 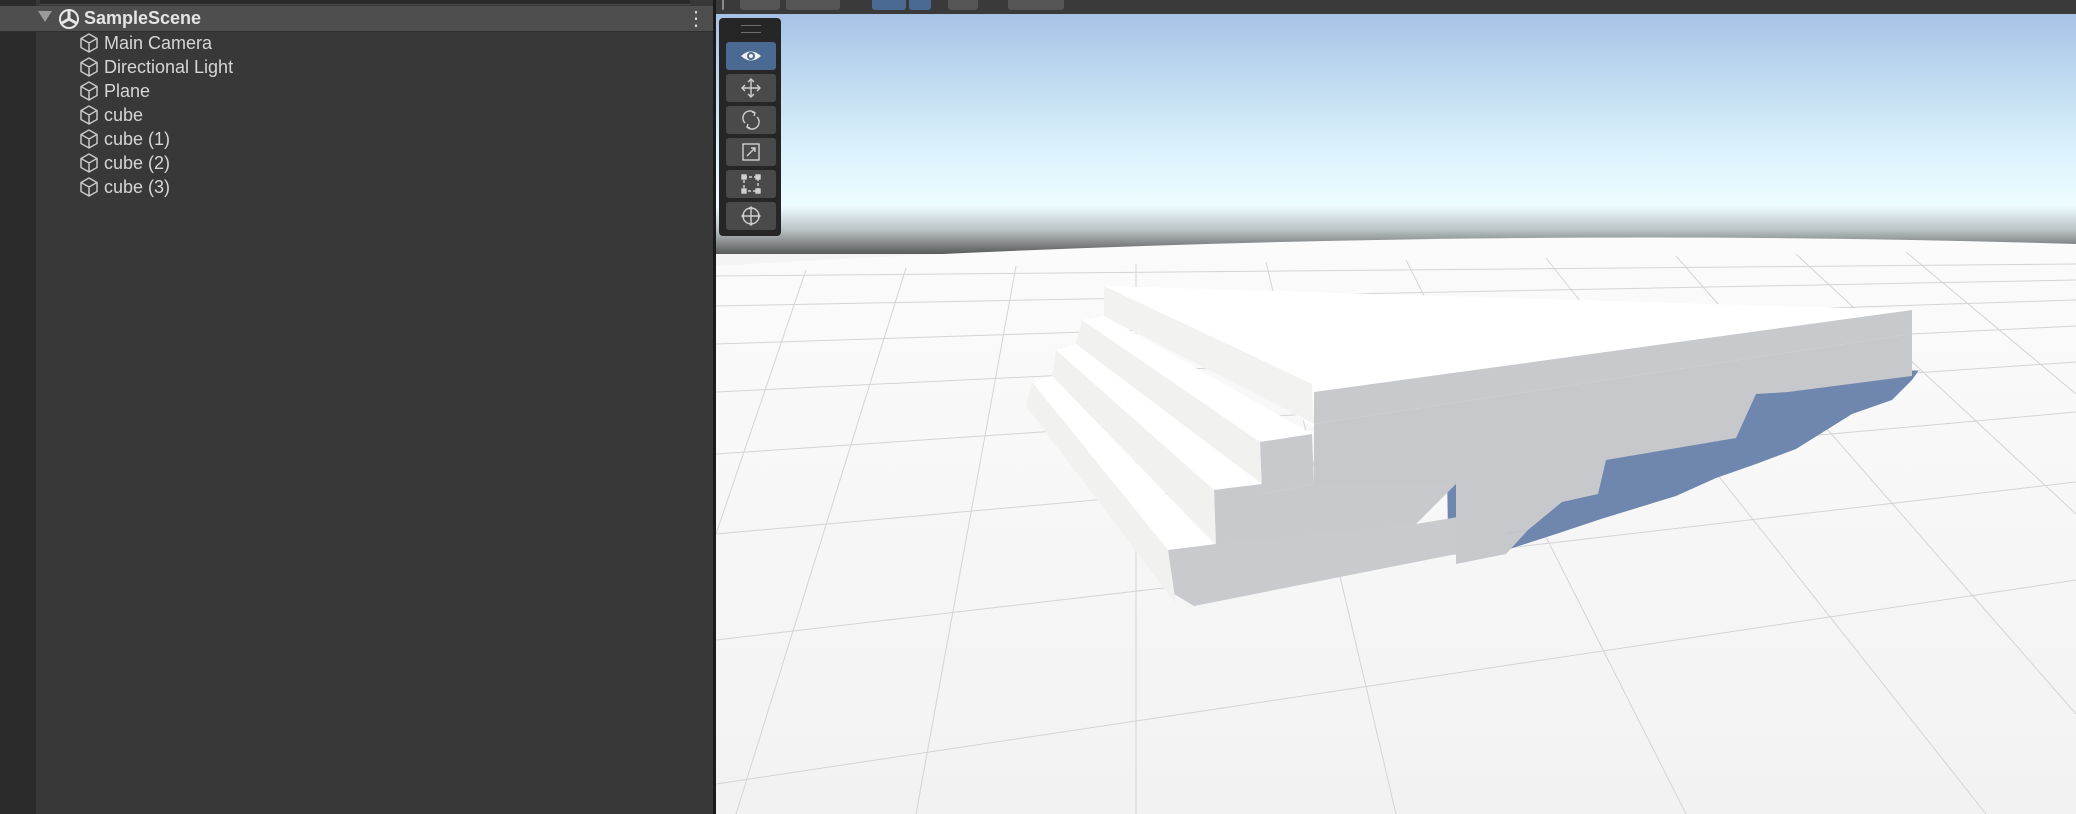 I want to click on hierarchy-item: Plane, so click(x=376, y=91).